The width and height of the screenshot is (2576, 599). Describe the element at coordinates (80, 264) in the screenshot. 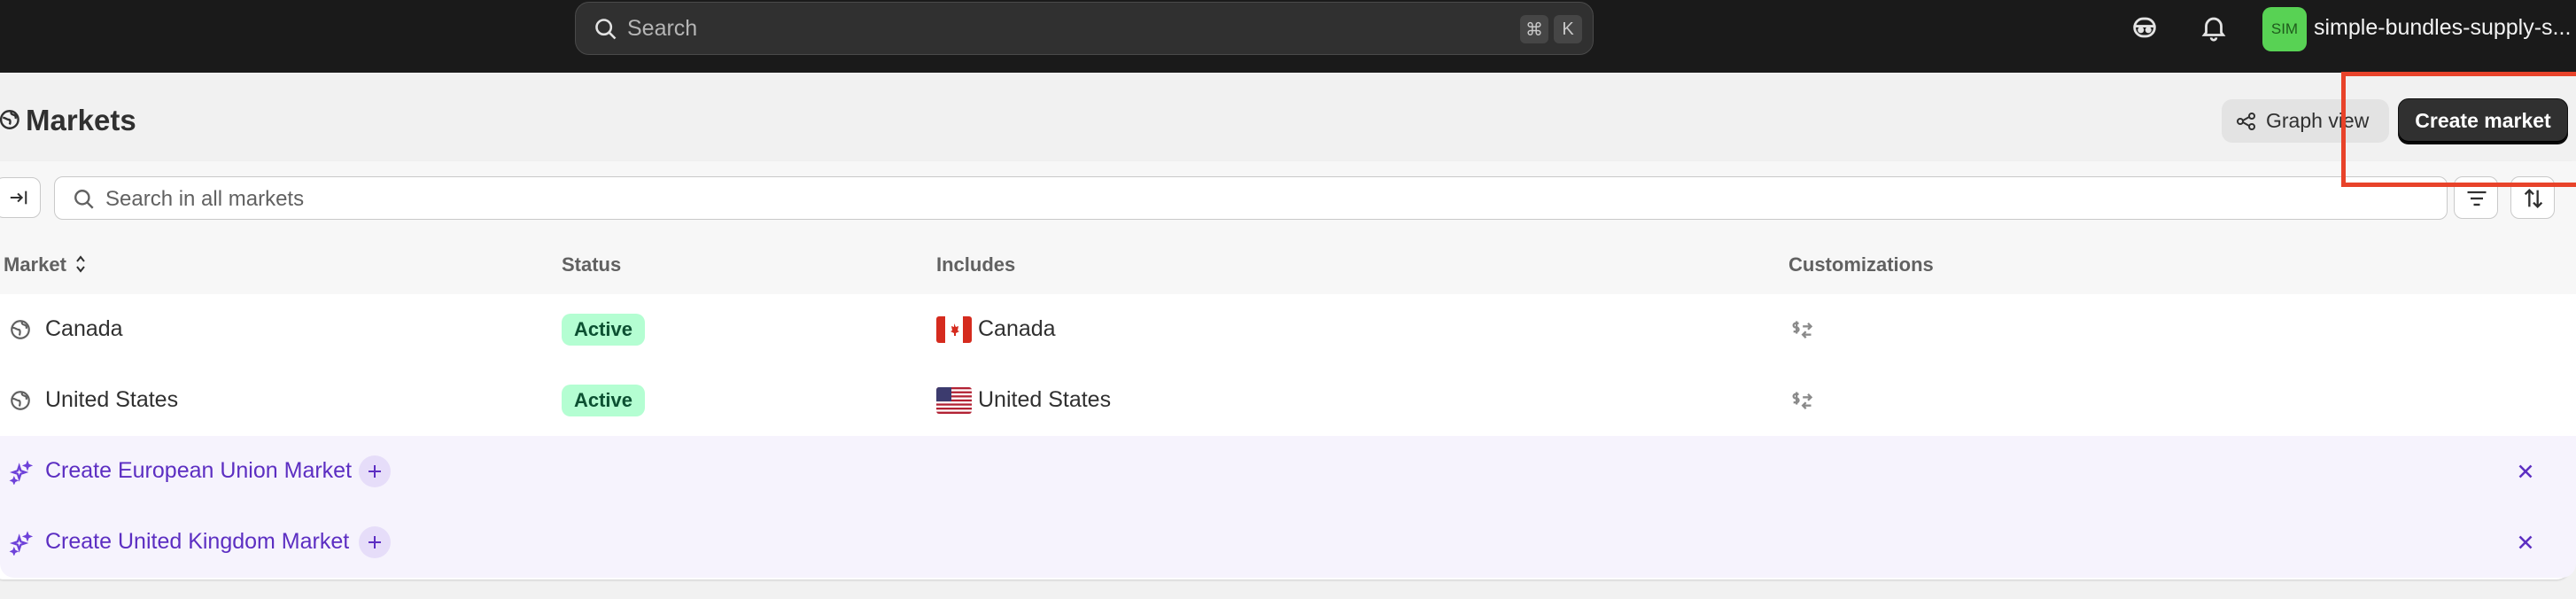

I see `sort-chevron-icon` at that location.